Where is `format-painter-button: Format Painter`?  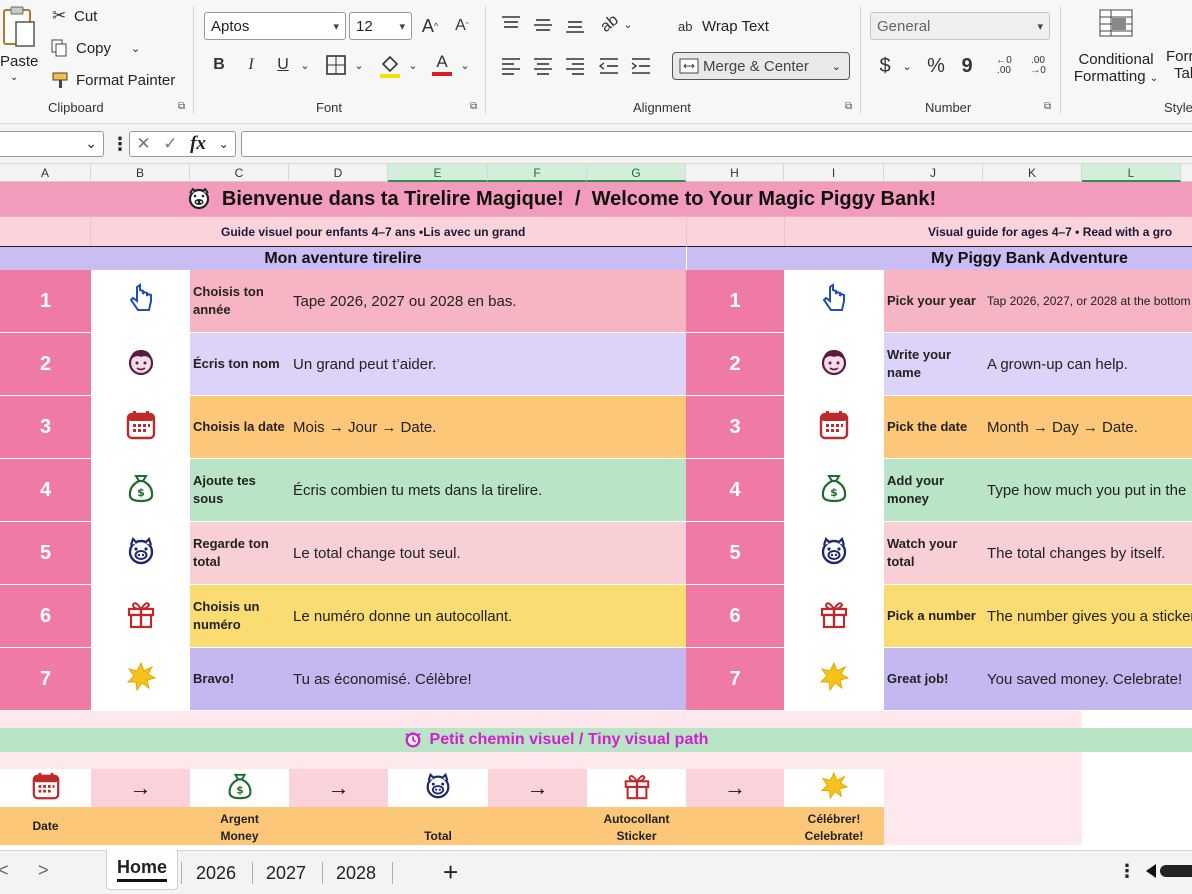 format-painter-button: Format Painter is located at coordinates (112, 80).